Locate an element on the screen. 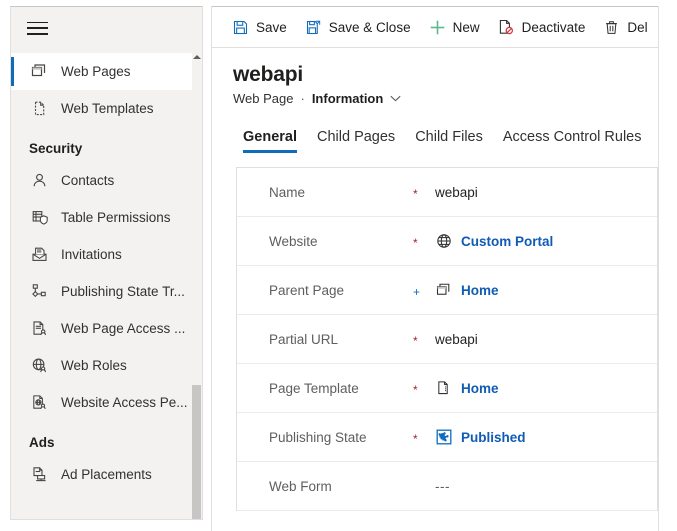  form-selector: Information is located at coordinates (357, 98).